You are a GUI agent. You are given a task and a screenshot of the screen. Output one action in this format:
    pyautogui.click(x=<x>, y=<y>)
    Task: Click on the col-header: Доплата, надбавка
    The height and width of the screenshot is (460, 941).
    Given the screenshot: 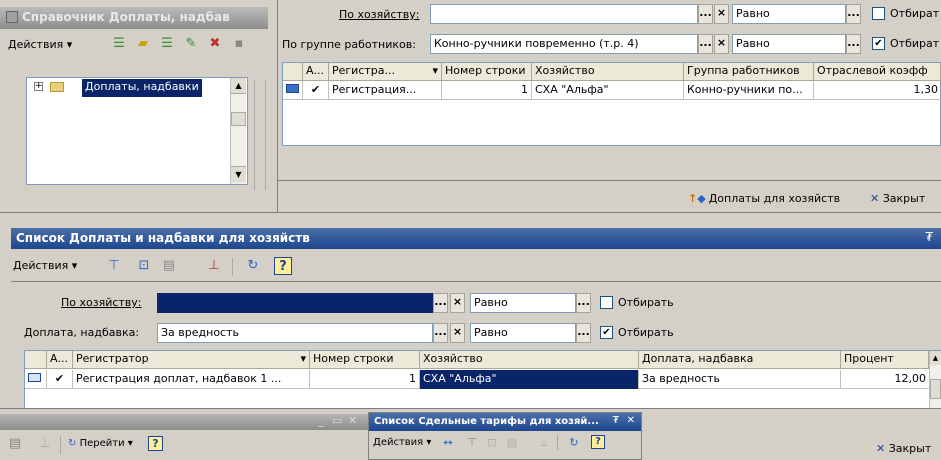 What is the action you would take?
    pyautogui.click(x=740, y=360)
    